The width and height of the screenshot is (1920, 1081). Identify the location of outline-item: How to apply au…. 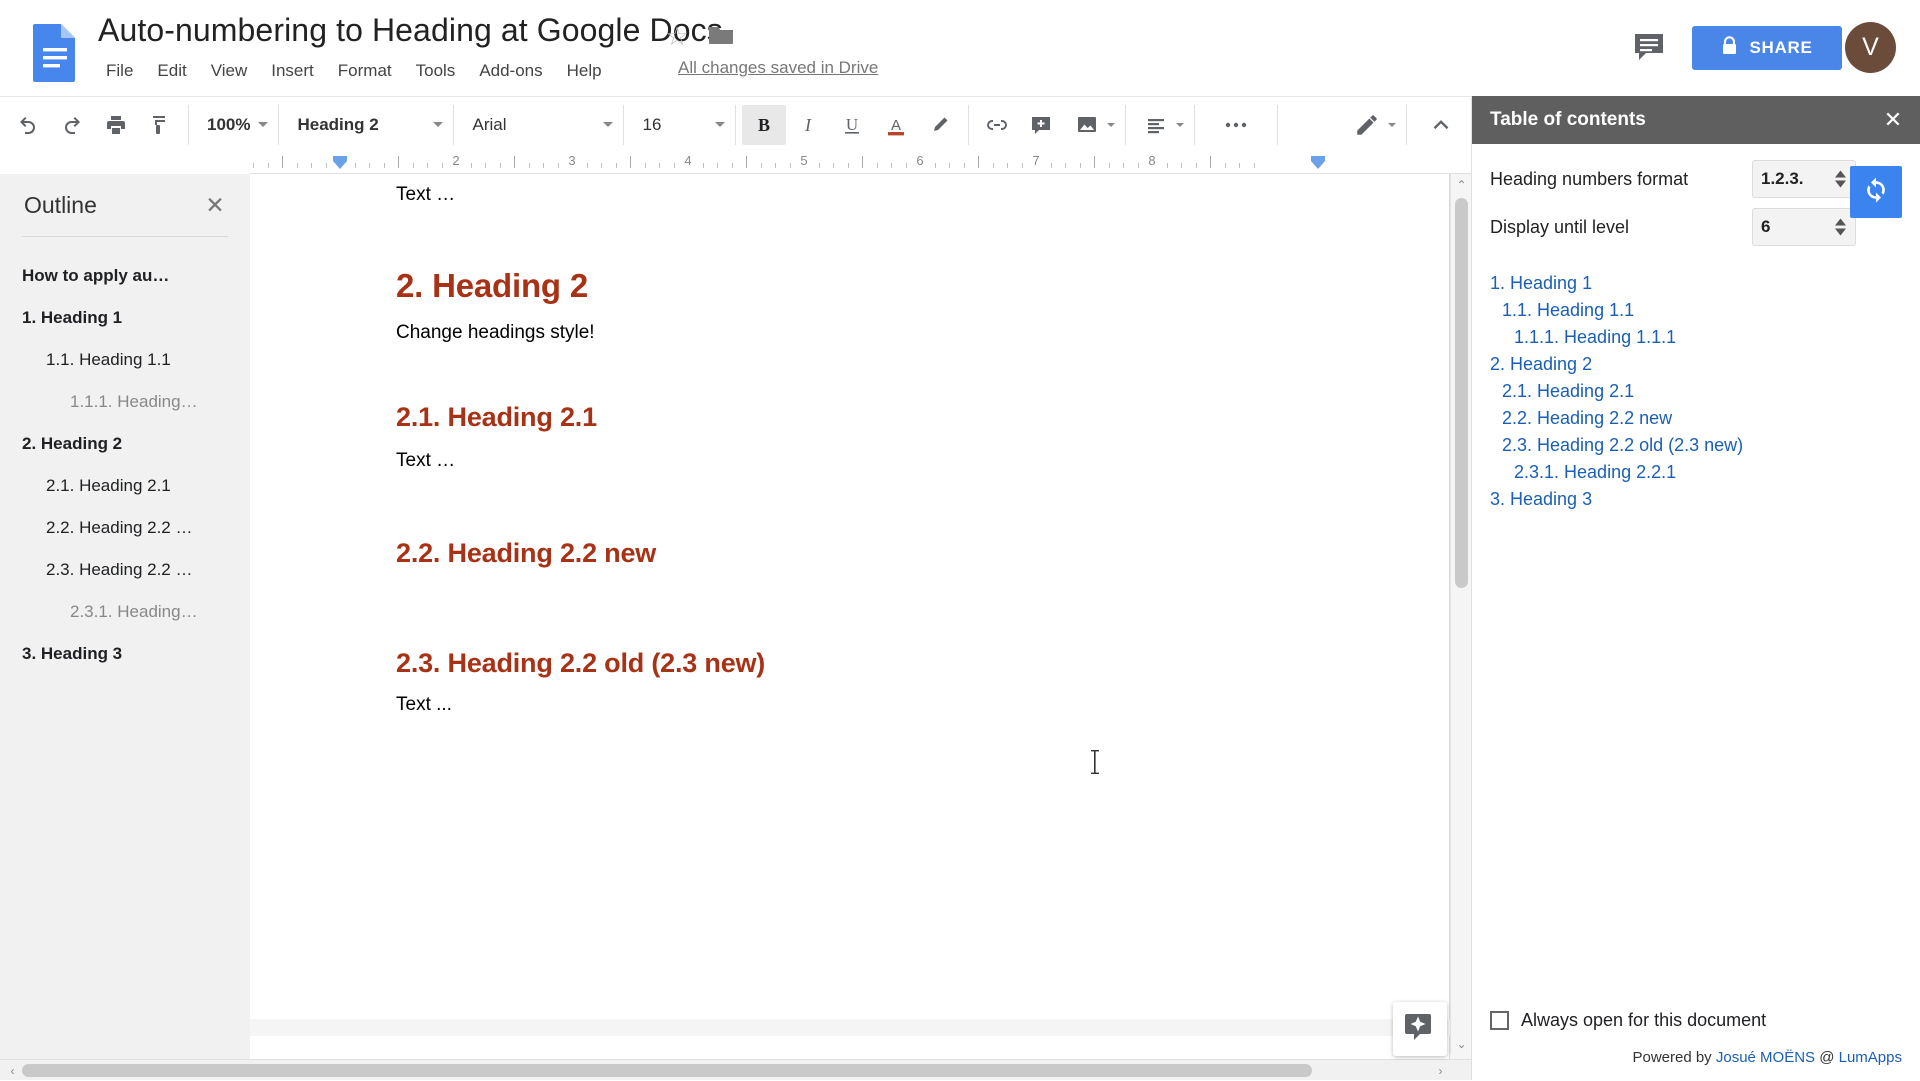
(125, 276).